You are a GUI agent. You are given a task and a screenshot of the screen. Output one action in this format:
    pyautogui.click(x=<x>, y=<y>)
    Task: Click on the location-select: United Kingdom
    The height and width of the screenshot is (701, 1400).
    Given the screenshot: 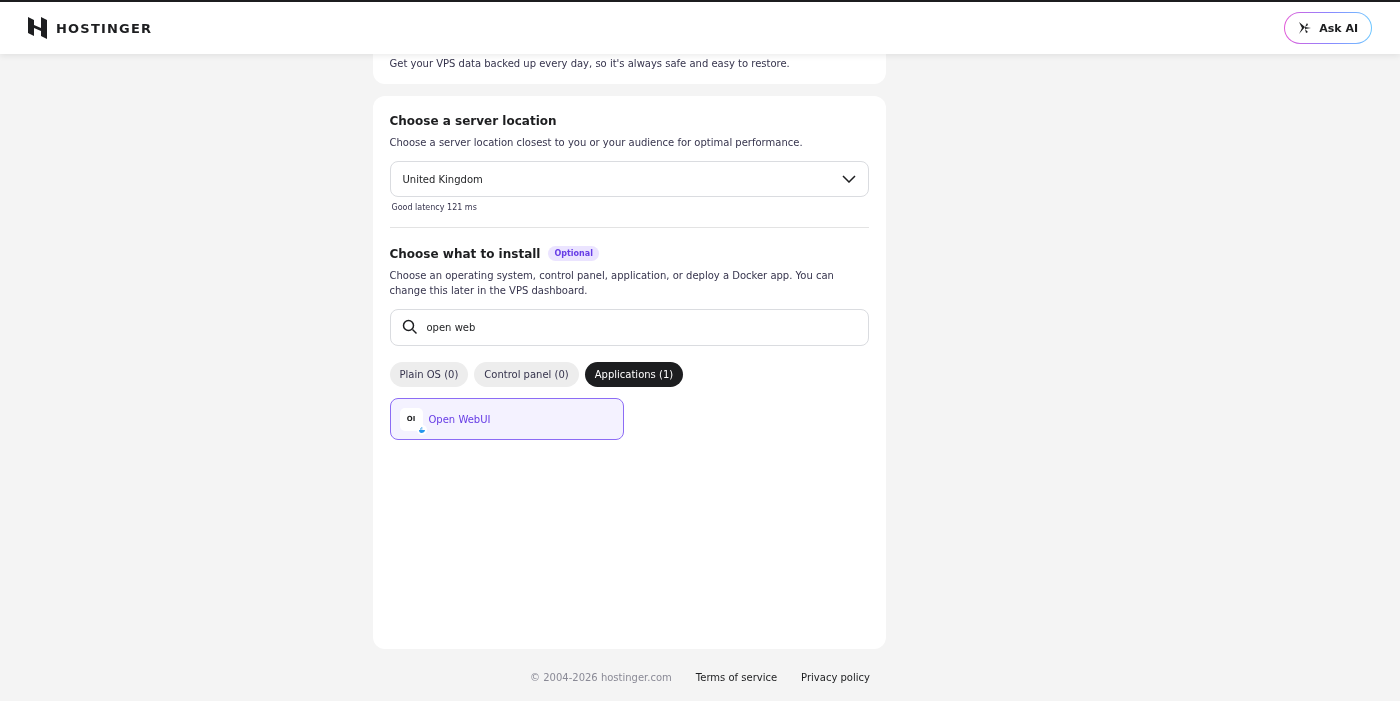 What is the action you would take?
    pyautogui.click(x=629, y=179)
    